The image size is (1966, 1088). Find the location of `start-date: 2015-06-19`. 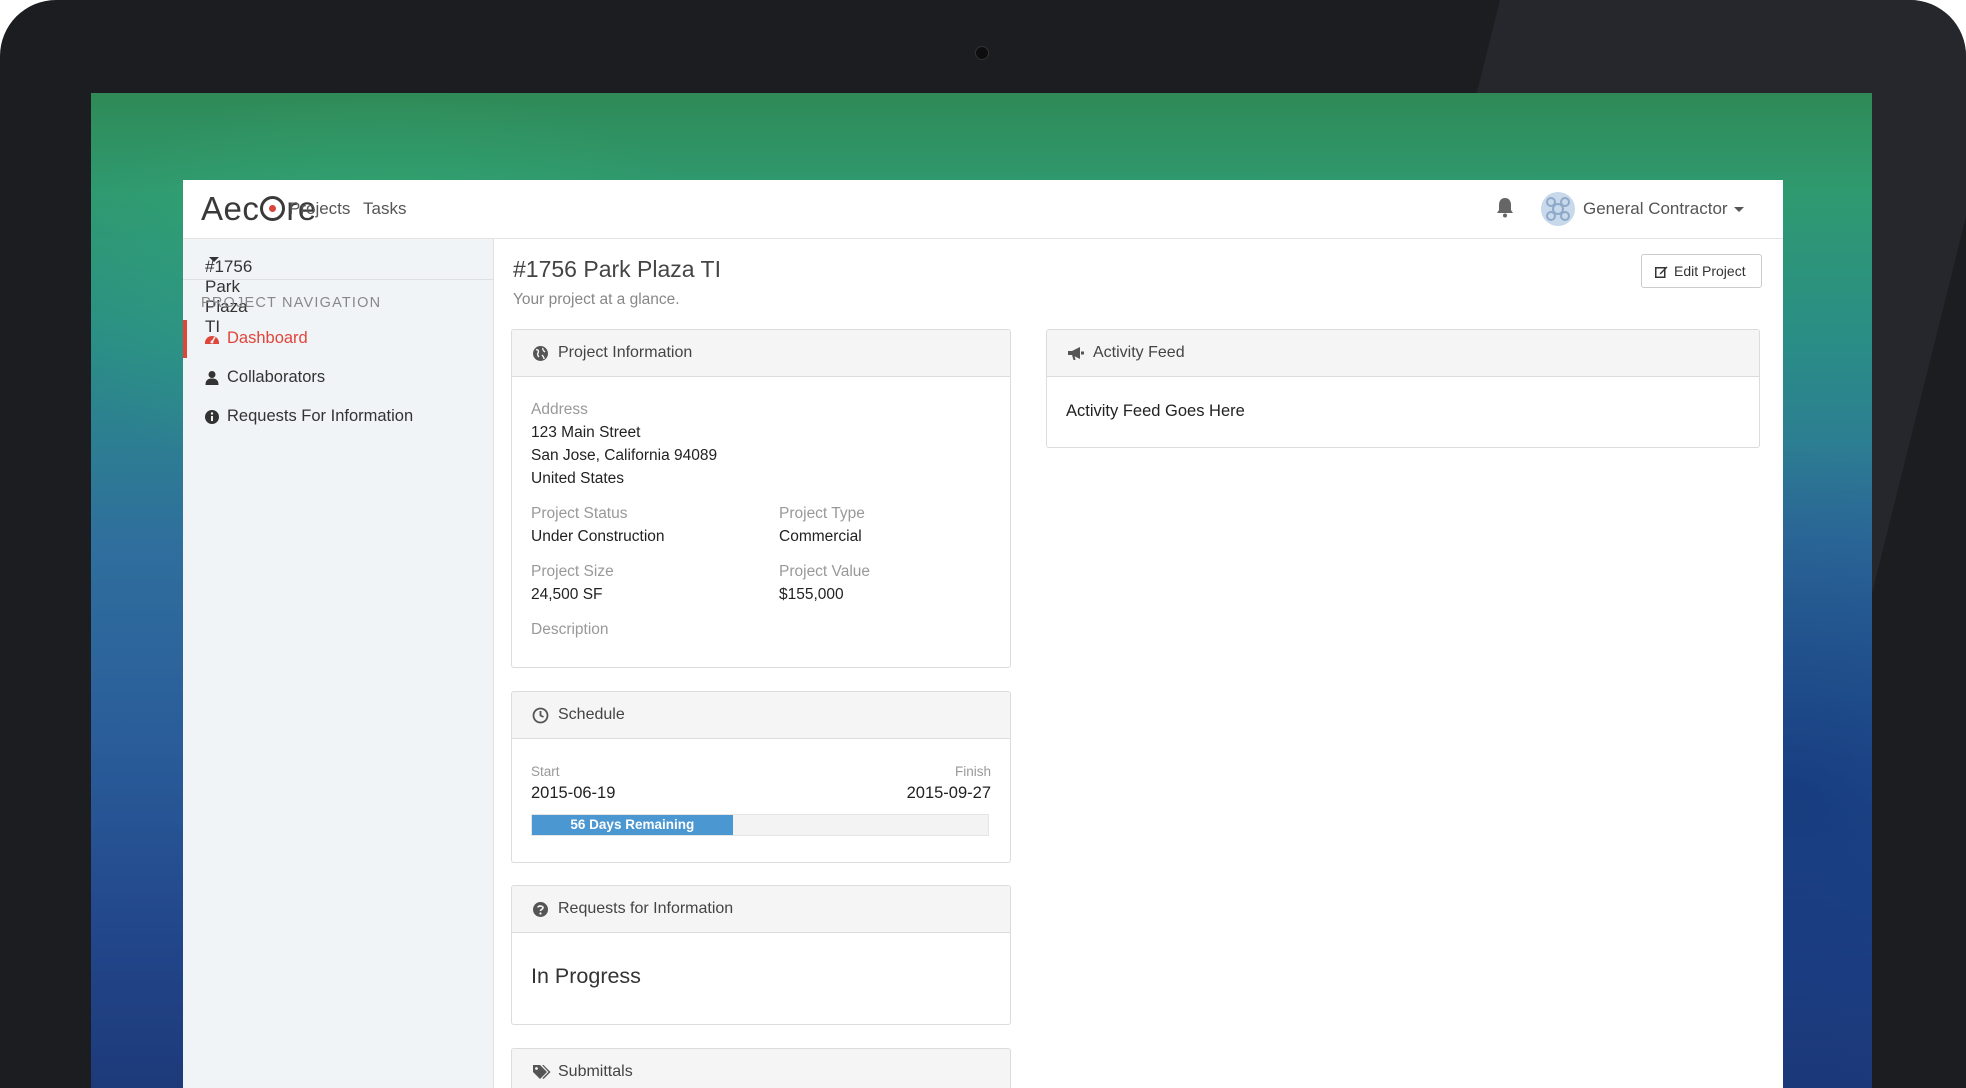

start-date: 2015-06-19 is located at coordinates (573, 793).